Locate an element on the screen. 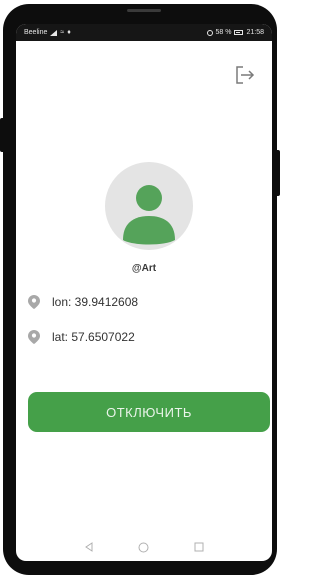 The height and width of the screenshot is (579, 320). nav-recents-button is located at coordinates (199, 547).